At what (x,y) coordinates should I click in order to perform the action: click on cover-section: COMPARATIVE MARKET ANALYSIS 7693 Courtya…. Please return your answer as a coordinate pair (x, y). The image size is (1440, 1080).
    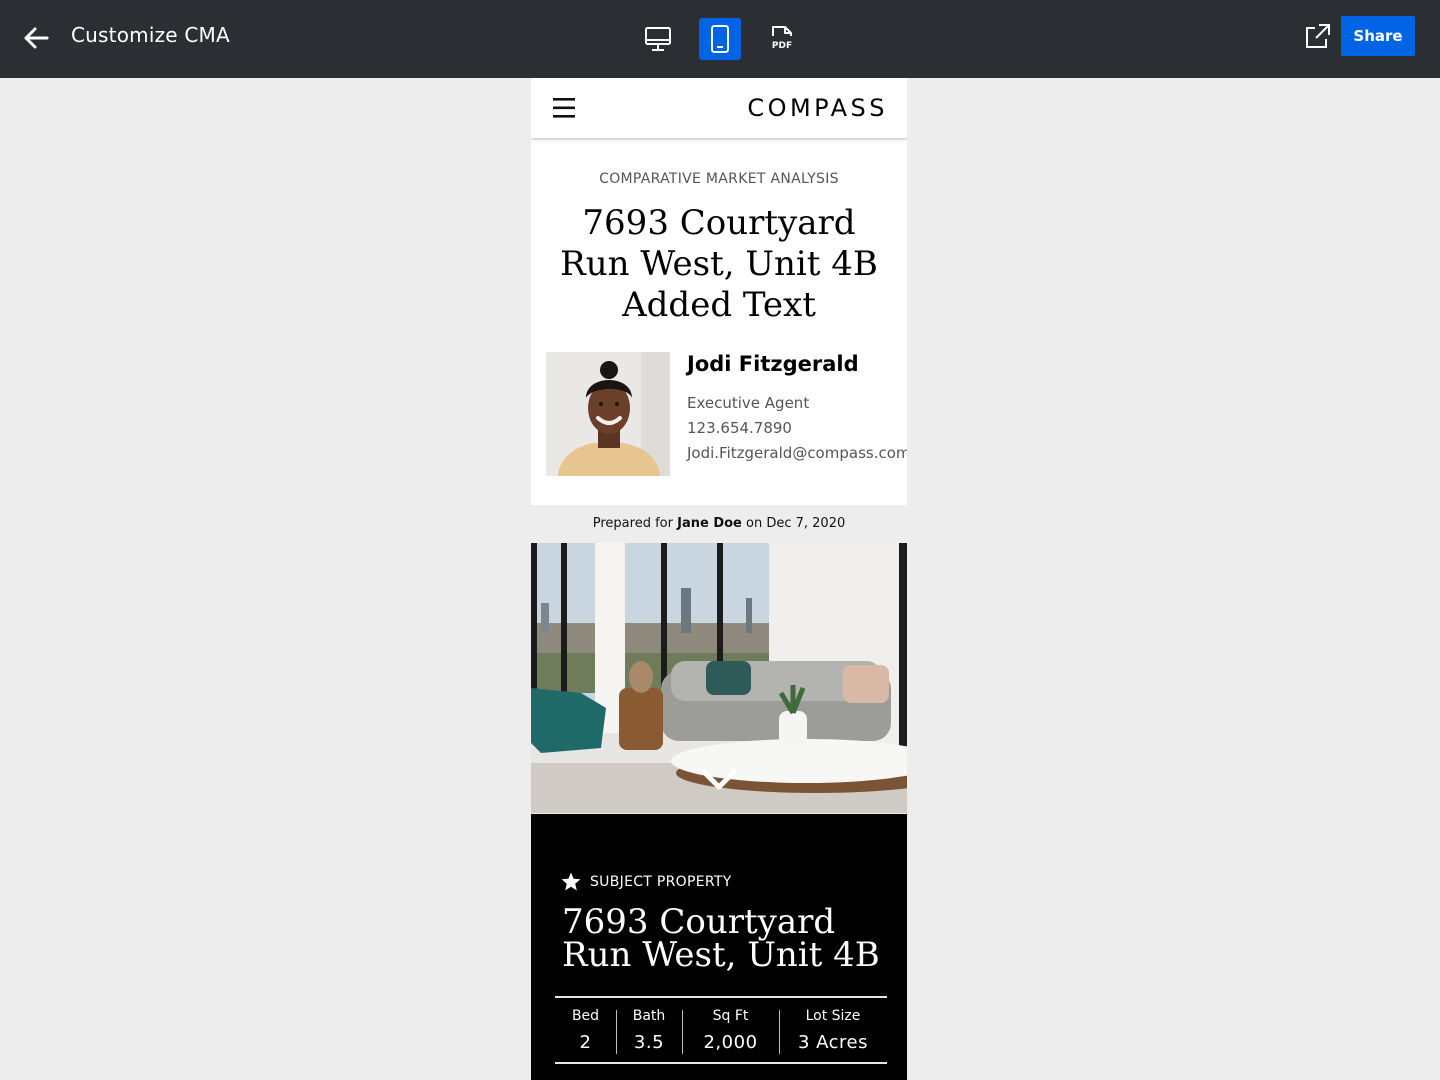
    Looking at the image, I should click on (719, 322).